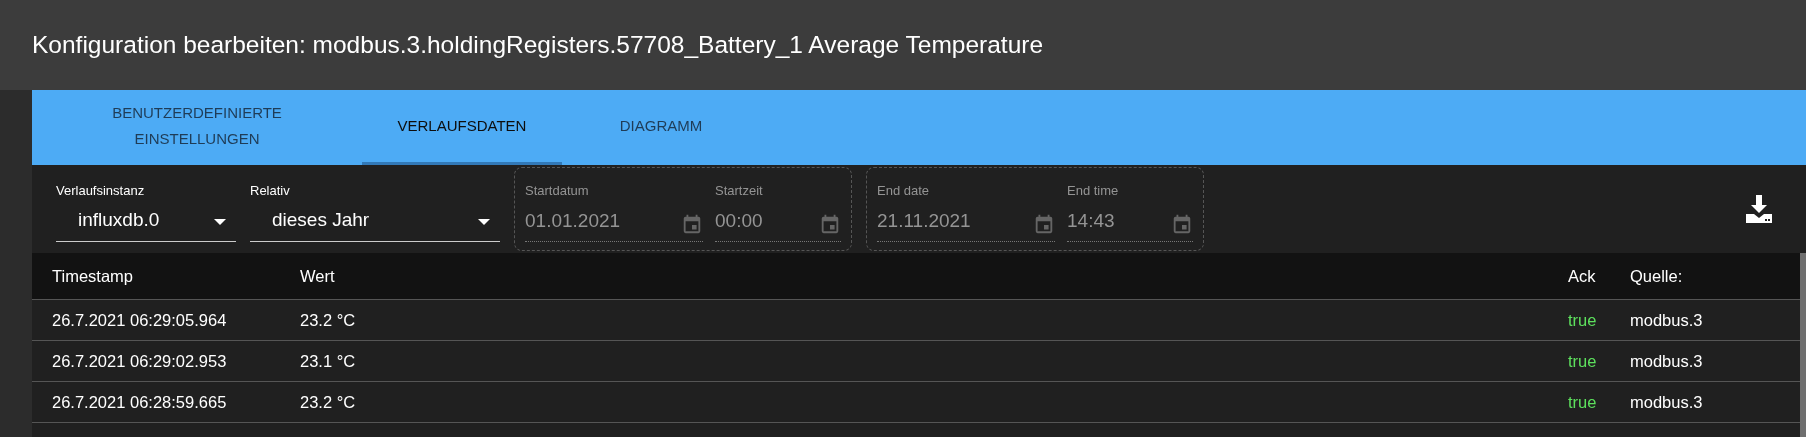 The image size is (1806, 437). Describe the element at coordinates (318, 276) in the screenshot. I see `column-header: Wert` at that location.